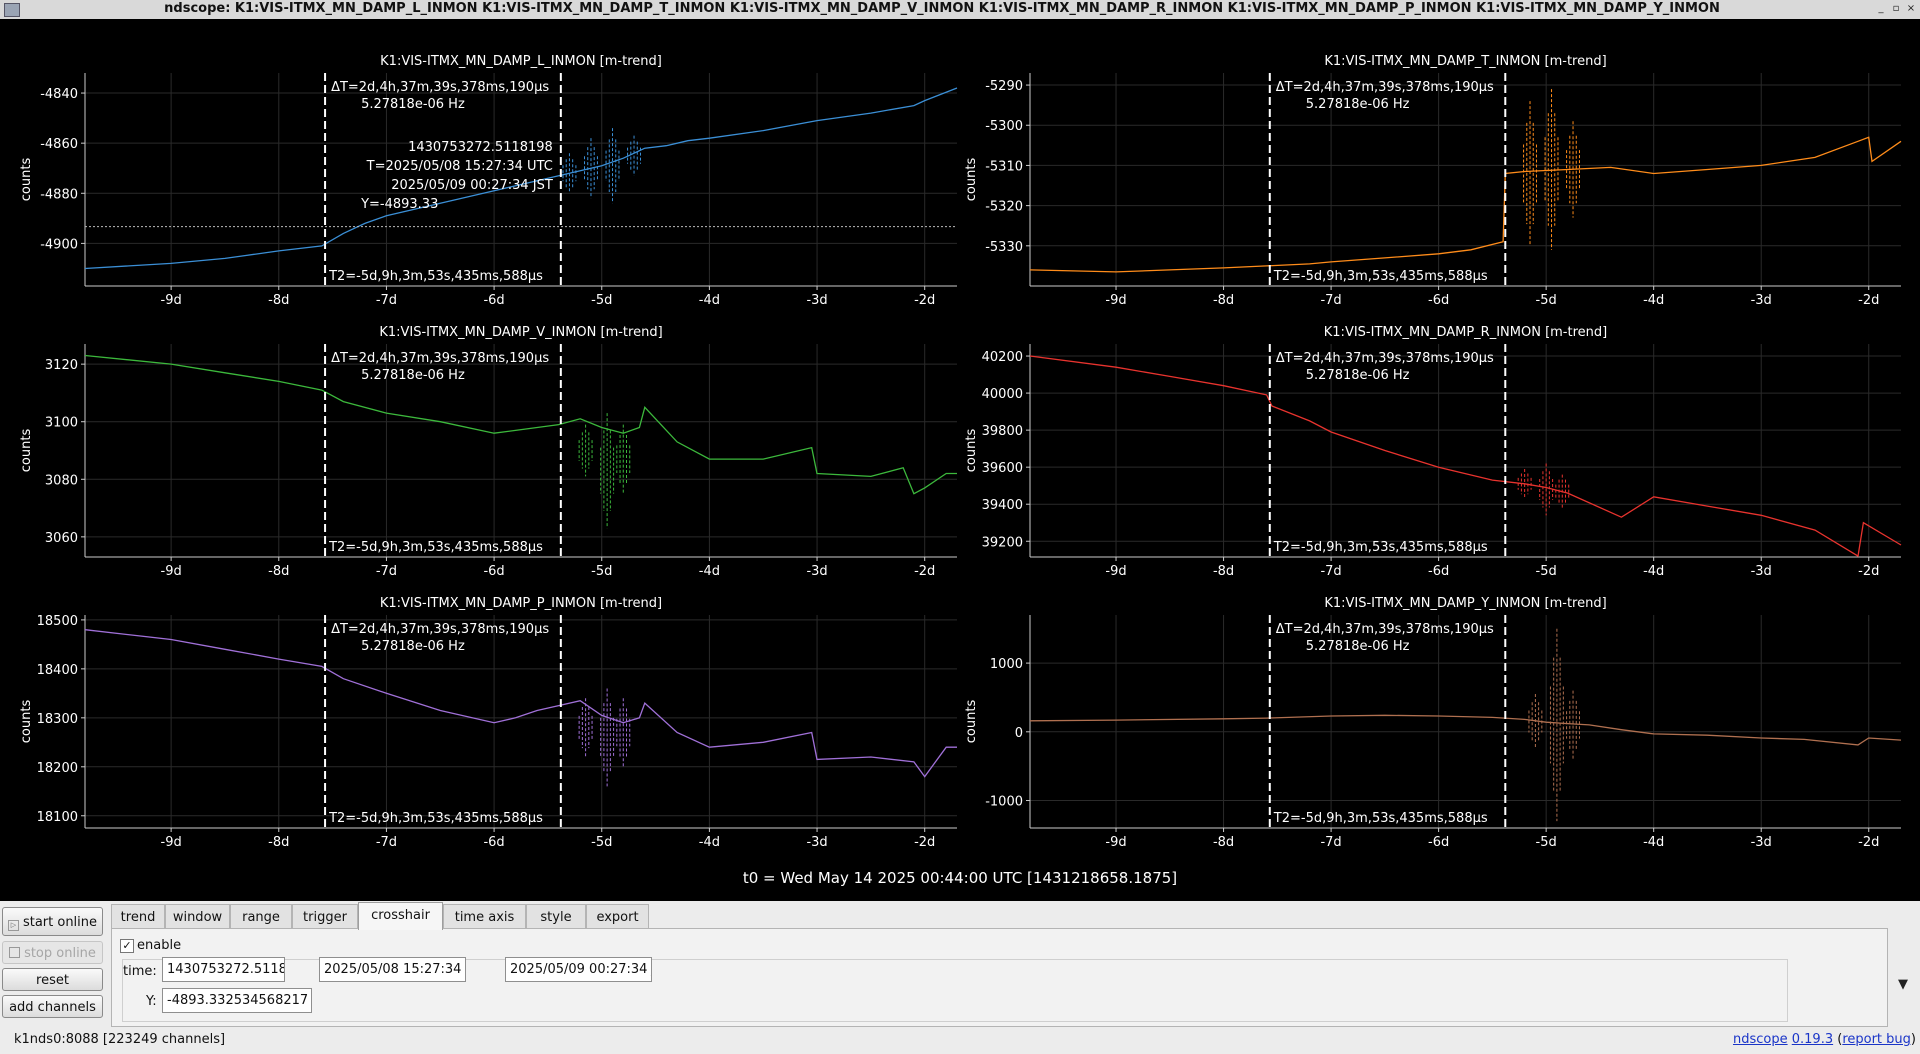 This screenshot has width=1920, height=1054. What do you see at coordinates (52, 1006) in the screenshot?
I see `add-channels-button: add channels` at bounding box center [52, 1006].